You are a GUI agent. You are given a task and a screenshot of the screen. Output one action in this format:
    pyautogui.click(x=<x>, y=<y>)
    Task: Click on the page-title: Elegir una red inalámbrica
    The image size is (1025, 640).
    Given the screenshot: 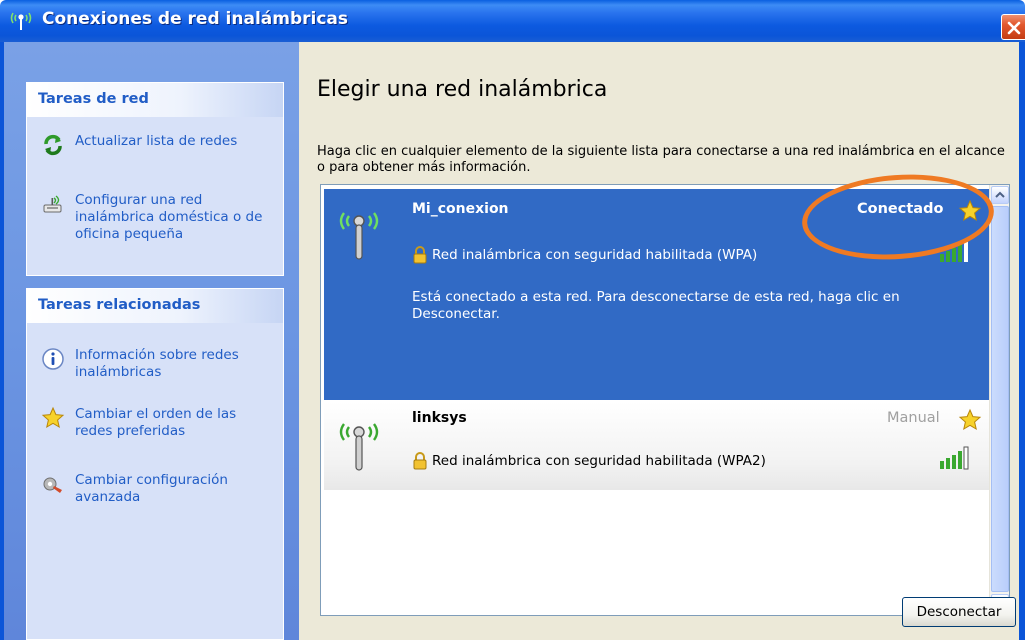 What is the action you would take?
    pyautogui.click(x=462, y=89)
    